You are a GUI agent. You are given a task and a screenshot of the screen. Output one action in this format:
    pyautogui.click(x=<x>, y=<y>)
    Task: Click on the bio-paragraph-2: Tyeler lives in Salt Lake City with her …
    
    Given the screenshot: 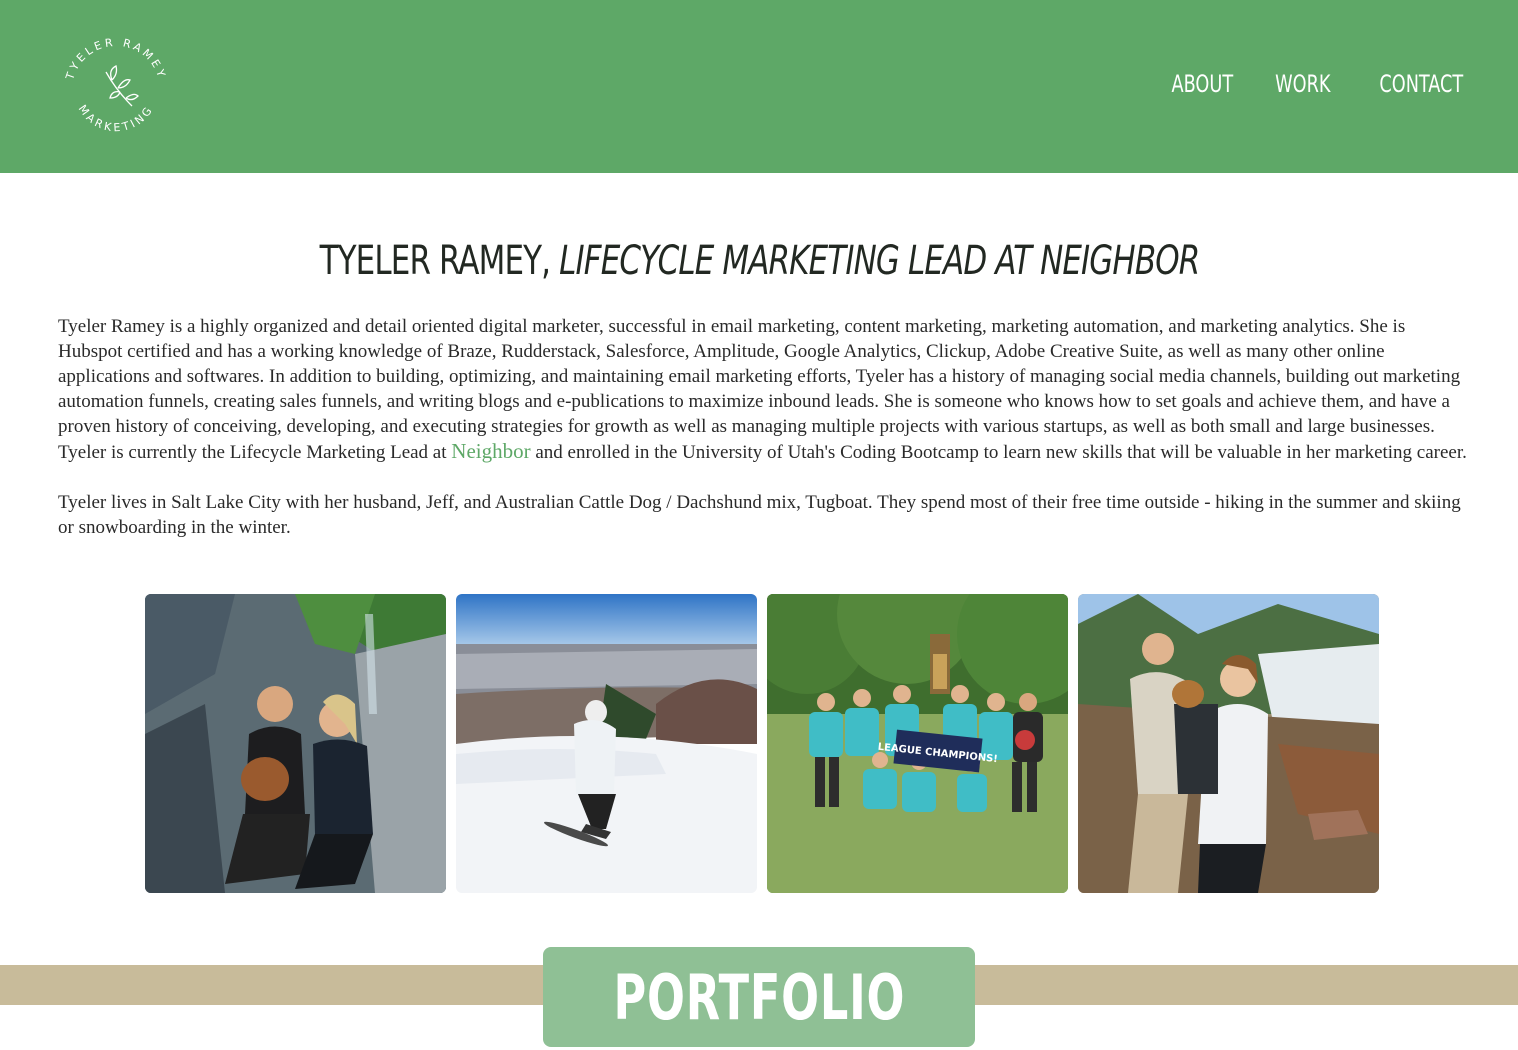 What is the action you would take?
    pyautogui.click(x=759, y=515)
    